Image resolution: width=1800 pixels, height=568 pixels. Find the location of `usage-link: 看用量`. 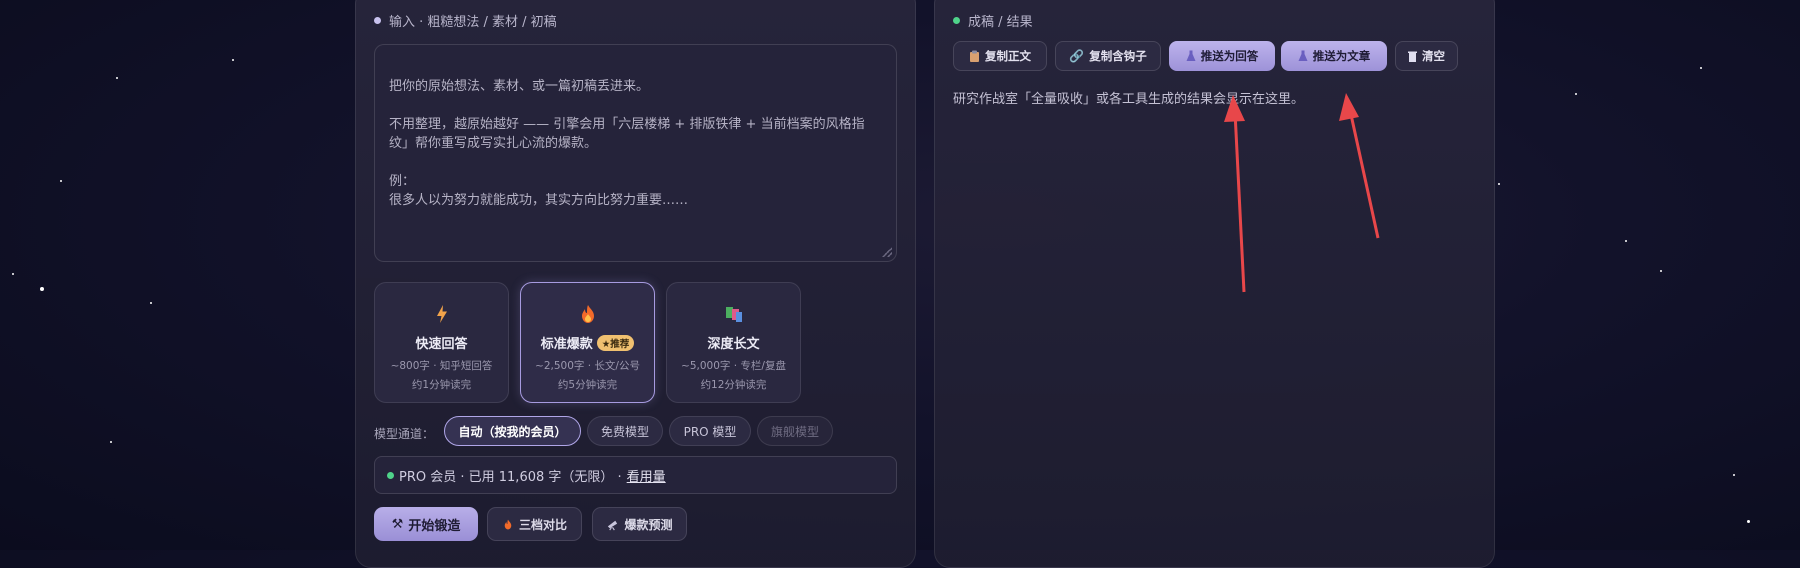

usage-link: 看用量 is located at coordinates (646, 475).